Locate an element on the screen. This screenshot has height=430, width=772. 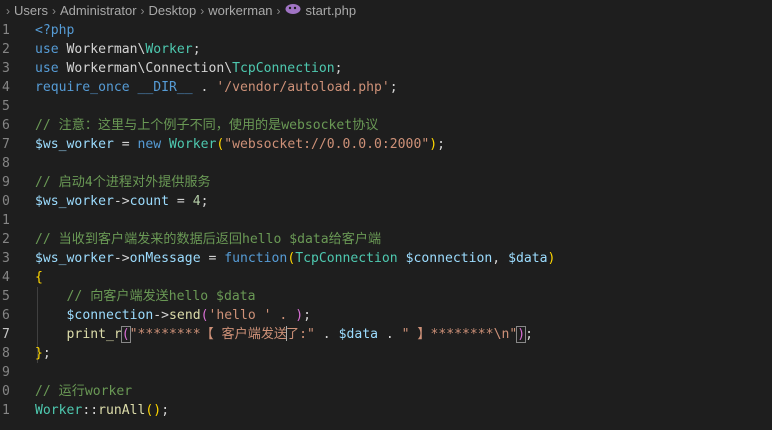
line-number: 2 is located at coordinates (6, 239).